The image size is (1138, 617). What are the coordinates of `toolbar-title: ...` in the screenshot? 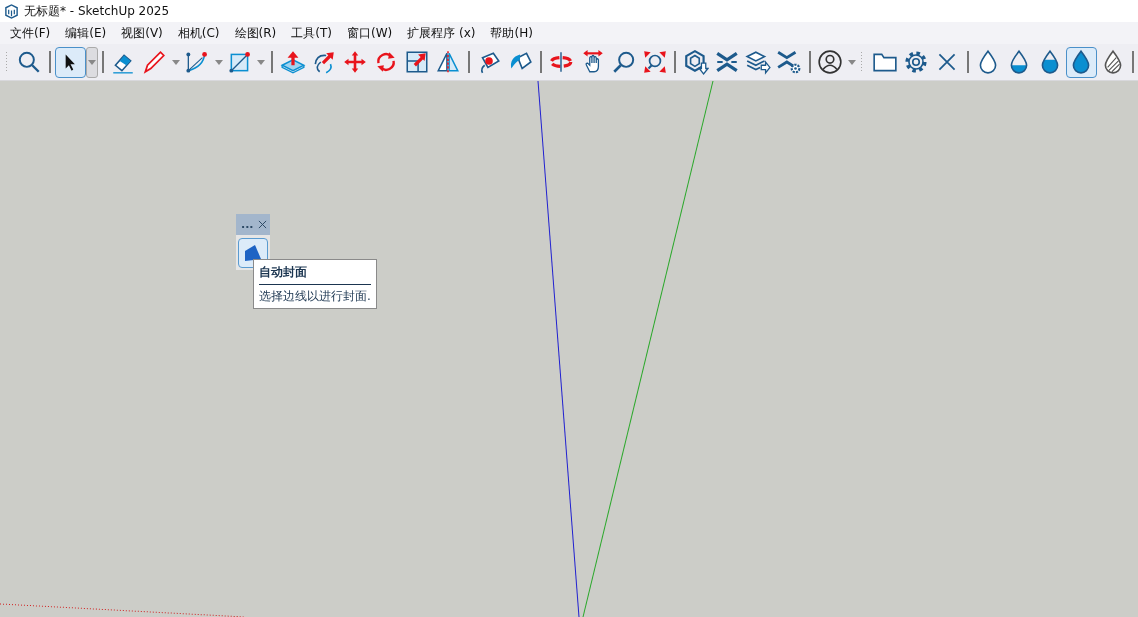 It's located at (247, 224).